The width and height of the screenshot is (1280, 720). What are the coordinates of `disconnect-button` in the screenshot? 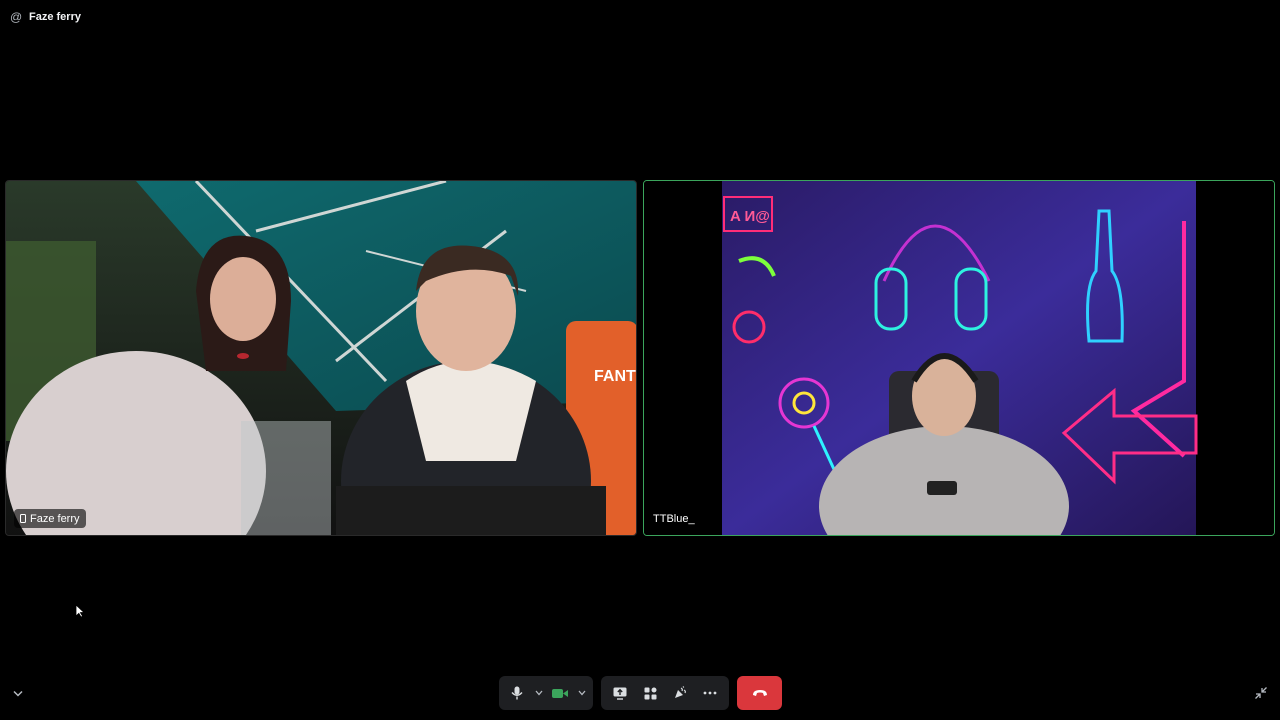 It's located at (759, 693).